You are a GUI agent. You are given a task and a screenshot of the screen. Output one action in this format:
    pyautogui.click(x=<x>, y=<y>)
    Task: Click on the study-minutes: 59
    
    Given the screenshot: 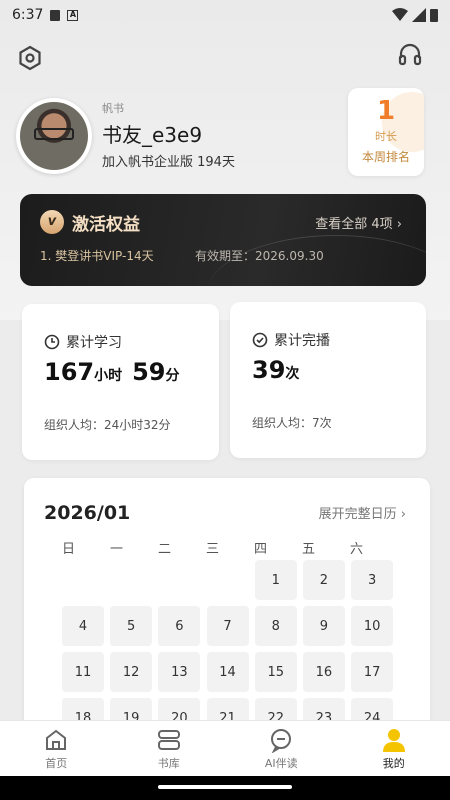 What is the action you would take?
    pyautogui.click(x=149, y=372)
    